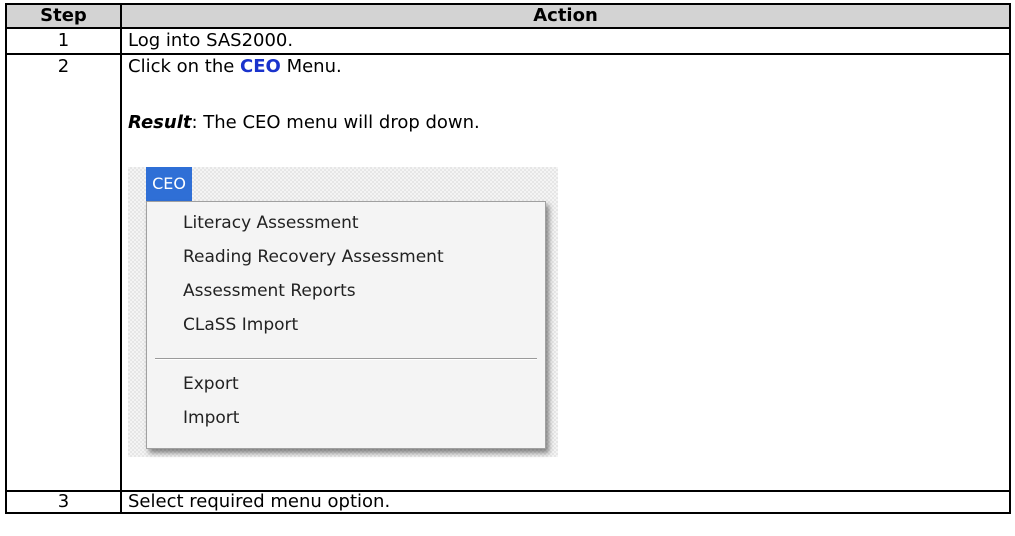 Image resolution: width=1015 pixels, height=536 pixels. Describe the element at coordinates (63, 502) in the screenshot. I see `step-number: 3` at that location.